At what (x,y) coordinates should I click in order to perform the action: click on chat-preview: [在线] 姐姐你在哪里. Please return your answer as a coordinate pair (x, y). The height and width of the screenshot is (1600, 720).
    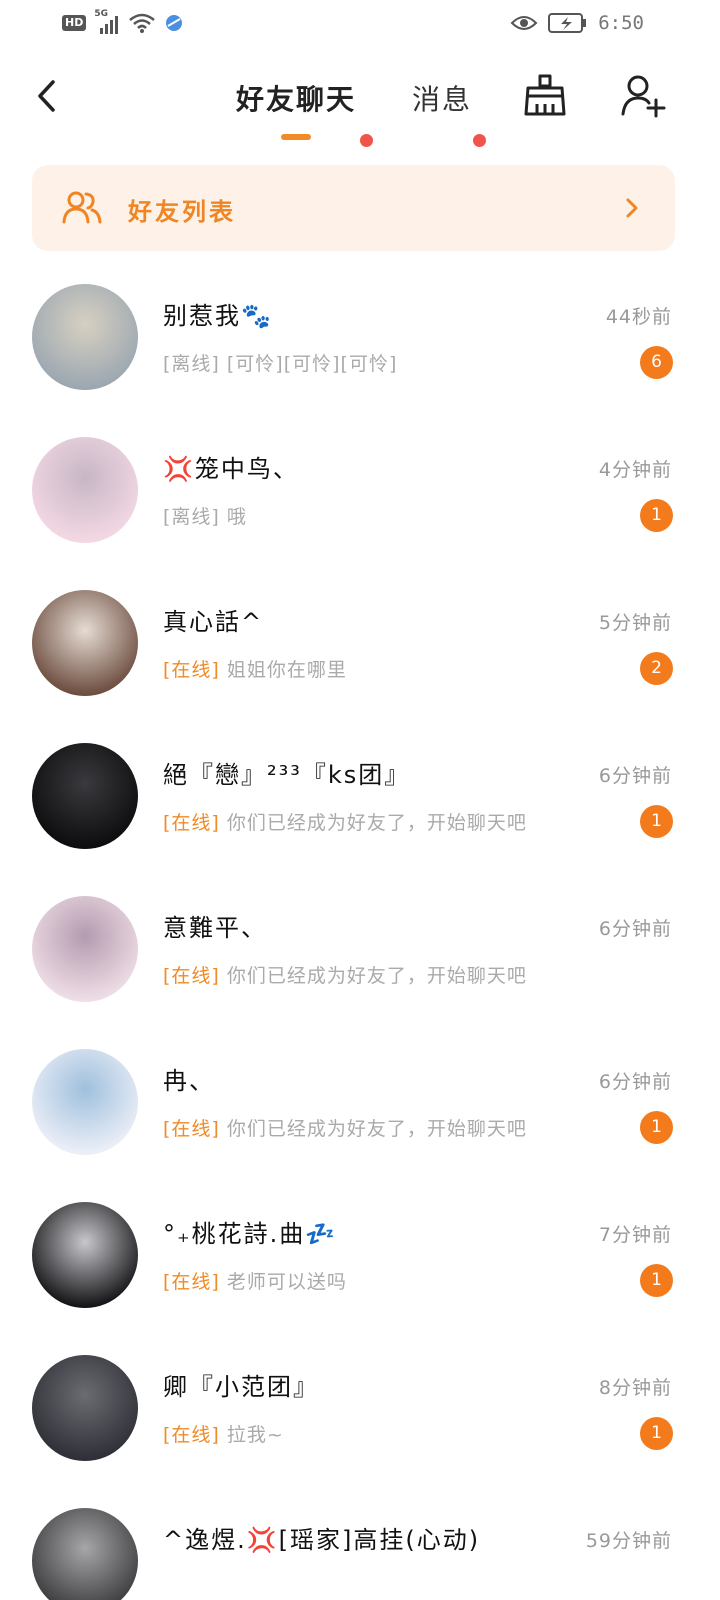
    Looking at the image, I should click on (255, 668).